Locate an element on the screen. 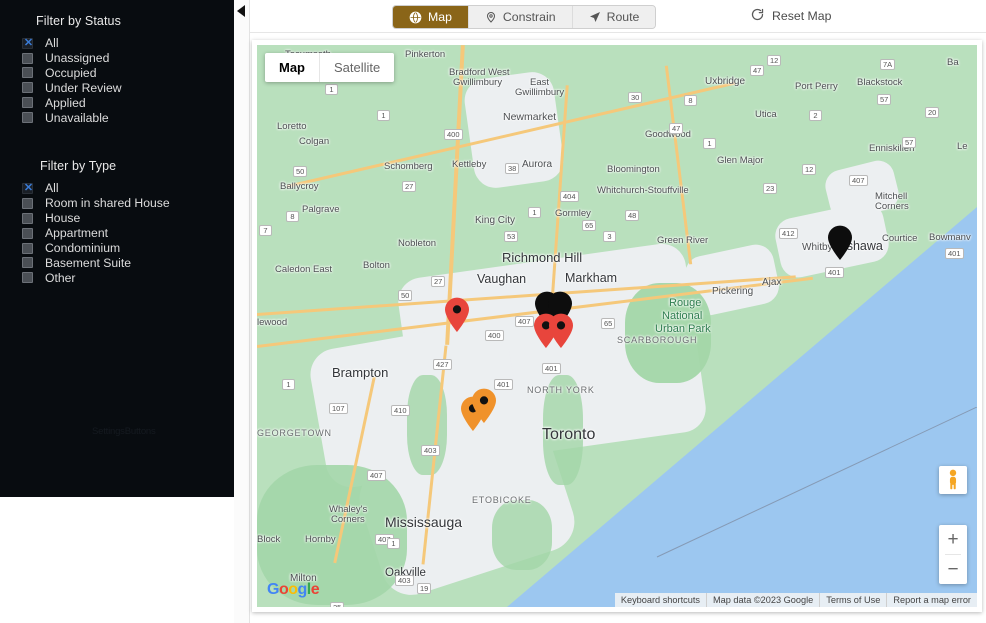  type-filter-label-2: House is located at coordinates (63, 218).